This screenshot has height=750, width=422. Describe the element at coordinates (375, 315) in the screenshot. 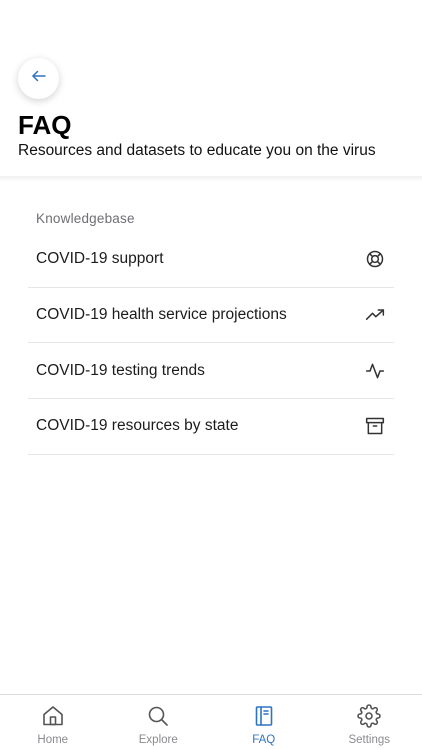

I see `trending-up-icon` at that location.